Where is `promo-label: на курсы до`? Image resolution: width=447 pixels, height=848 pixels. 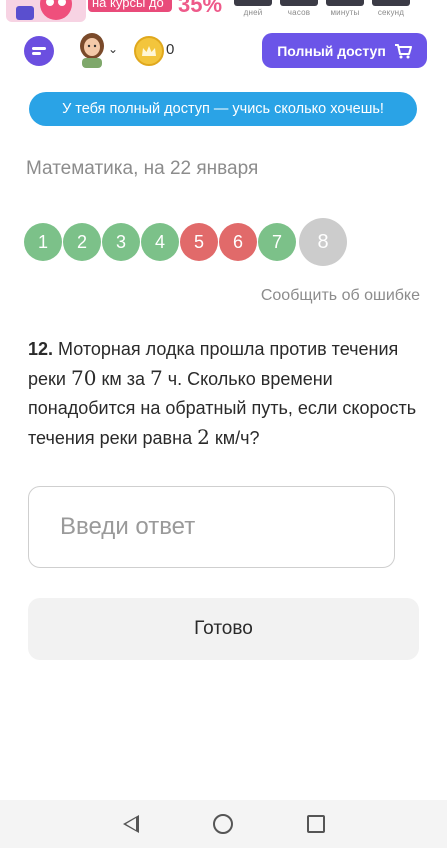
promo-label: на курсы до is located at coordinates (130, 6).